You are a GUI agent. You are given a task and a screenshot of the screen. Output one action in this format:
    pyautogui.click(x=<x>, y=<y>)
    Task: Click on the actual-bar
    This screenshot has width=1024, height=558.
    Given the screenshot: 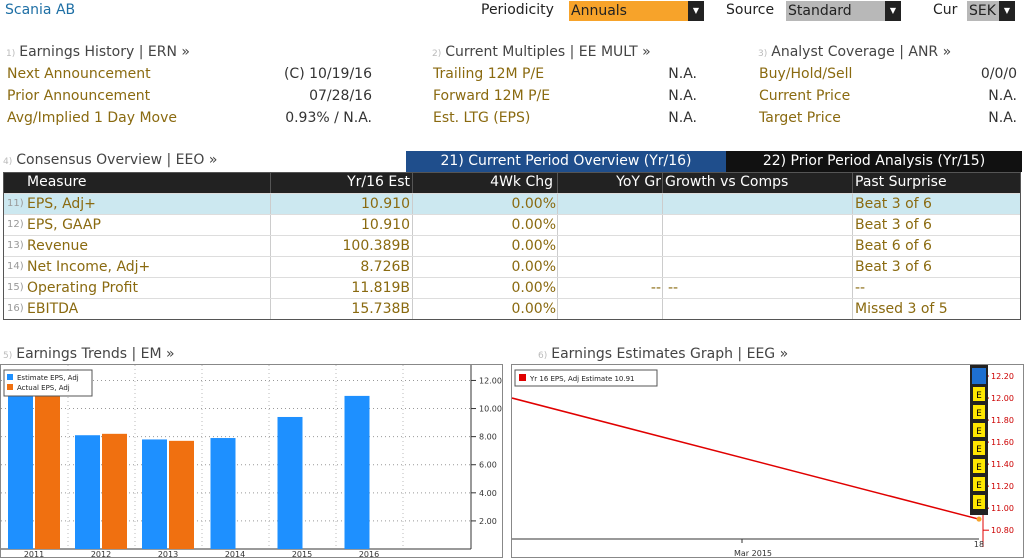 What is the action you would take?
    pyautogui.click(x=114, y=491)
    